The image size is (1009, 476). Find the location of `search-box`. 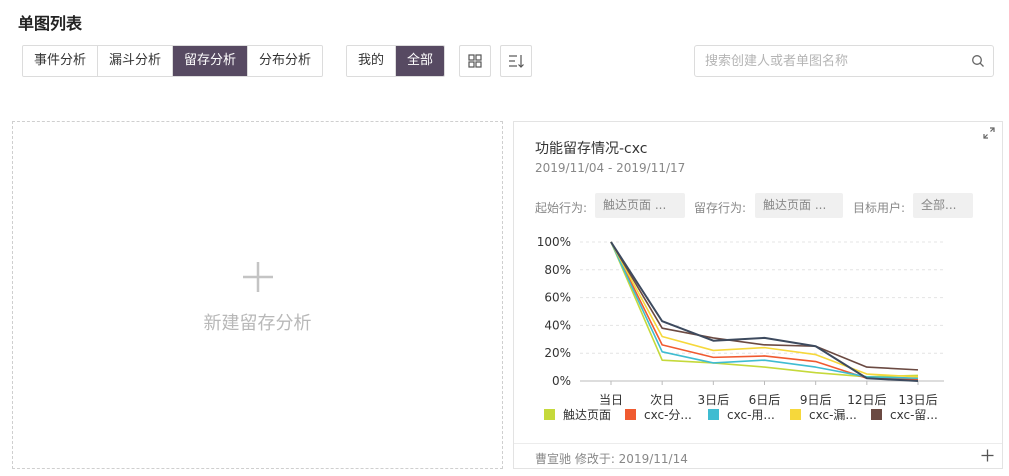

search-box is located at coordinates (844, 61).